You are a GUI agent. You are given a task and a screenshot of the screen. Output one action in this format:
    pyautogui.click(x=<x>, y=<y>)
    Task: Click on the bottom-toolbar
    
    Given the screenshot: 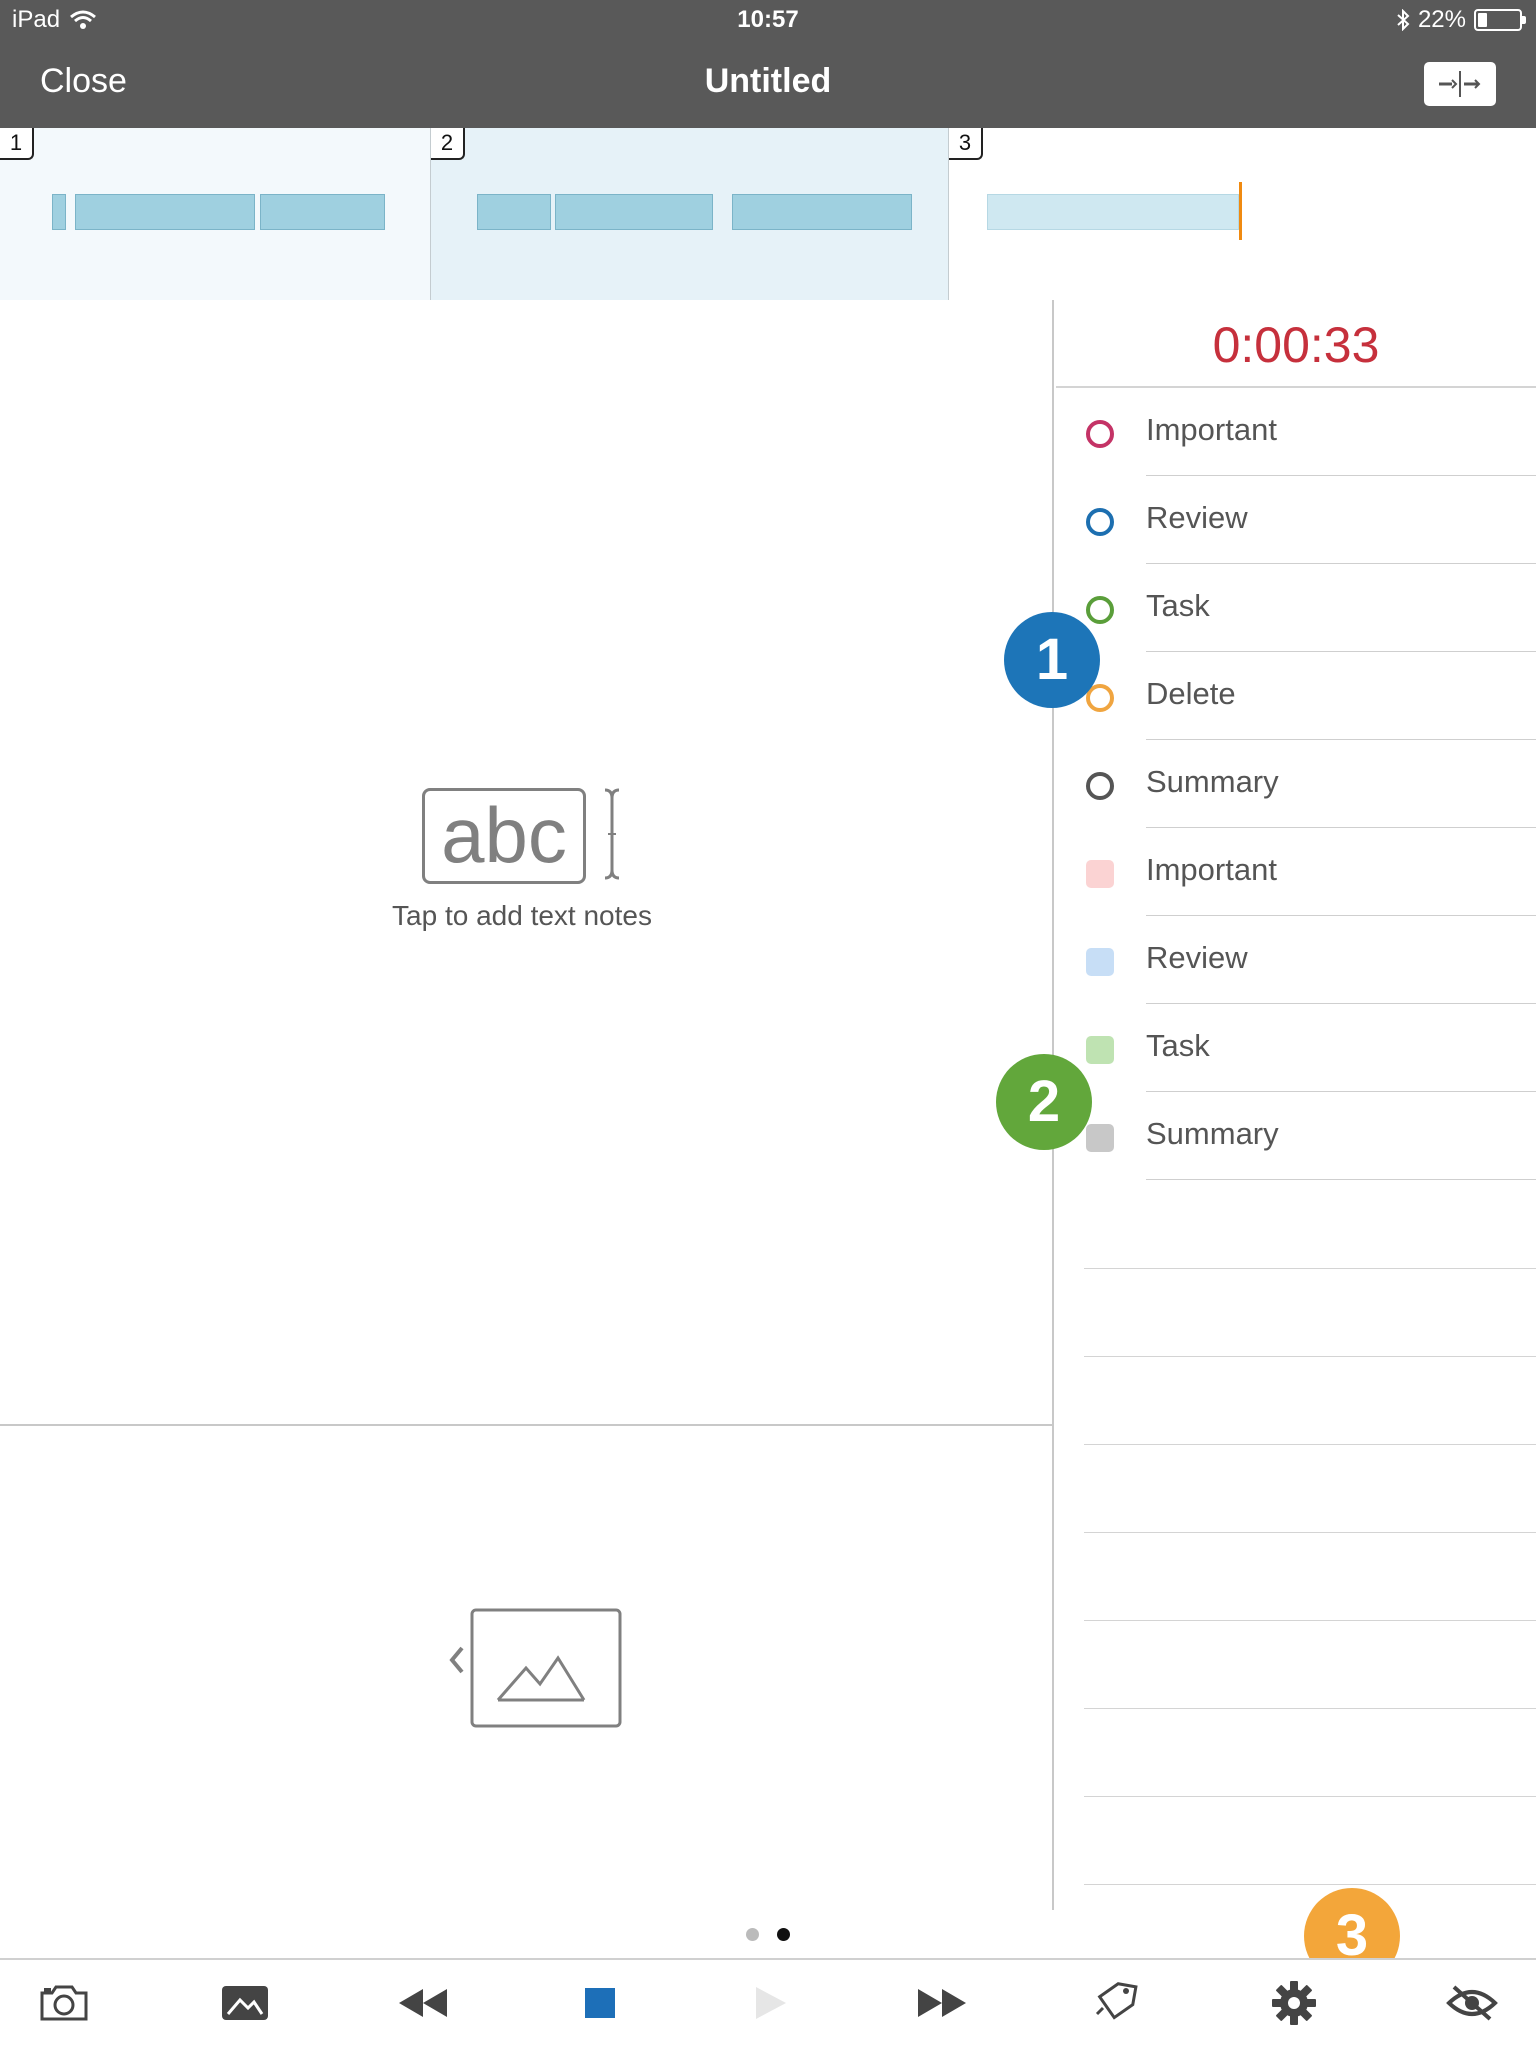 What is the action you would take?
    pyautogui.click(x=768, y=2003)
    